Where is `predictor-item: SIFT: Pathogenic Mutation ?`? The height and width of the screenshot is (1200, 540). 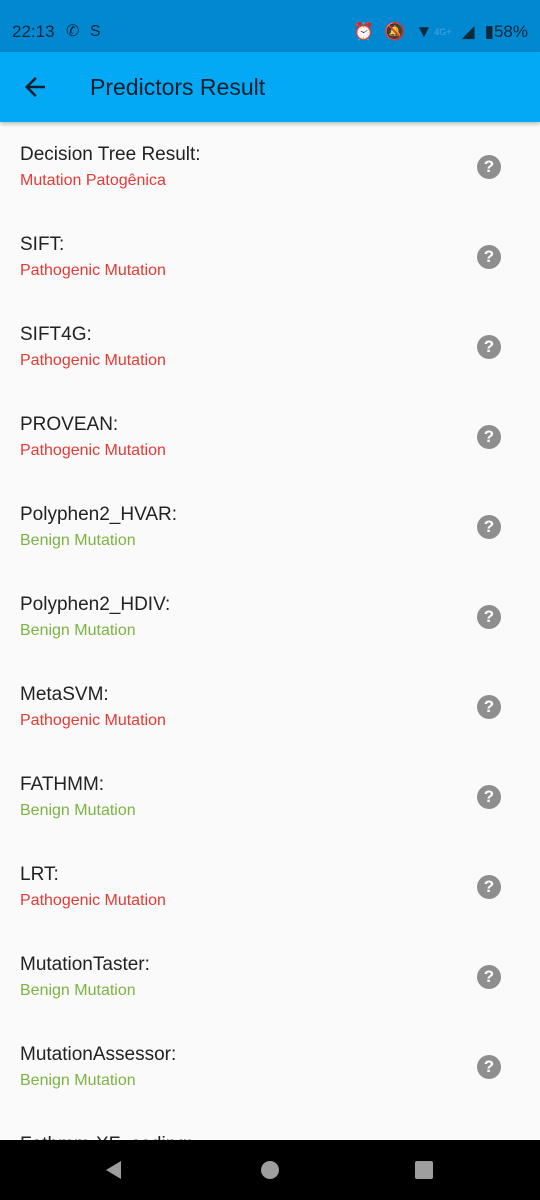
predictor-item: SIFT: Pathogenic Mutation ? is located at coordinates (270, 257).